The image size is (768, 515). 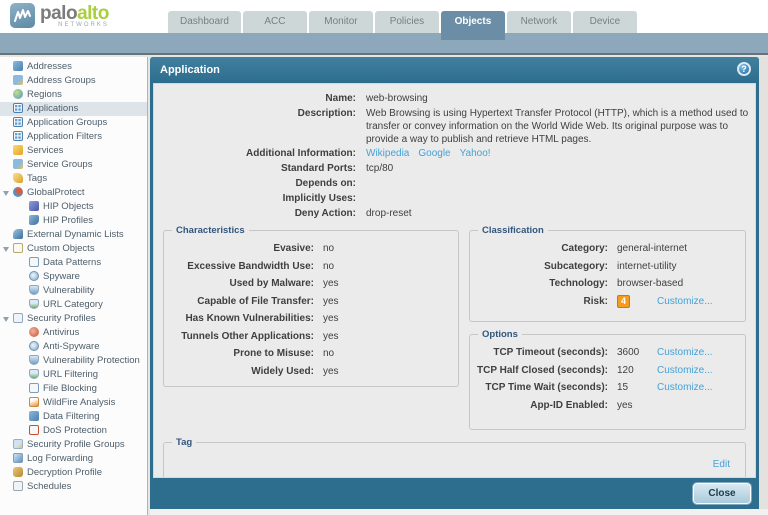 I want to click on sidebar-item-regions: Regions, so click(x=73, y=95).